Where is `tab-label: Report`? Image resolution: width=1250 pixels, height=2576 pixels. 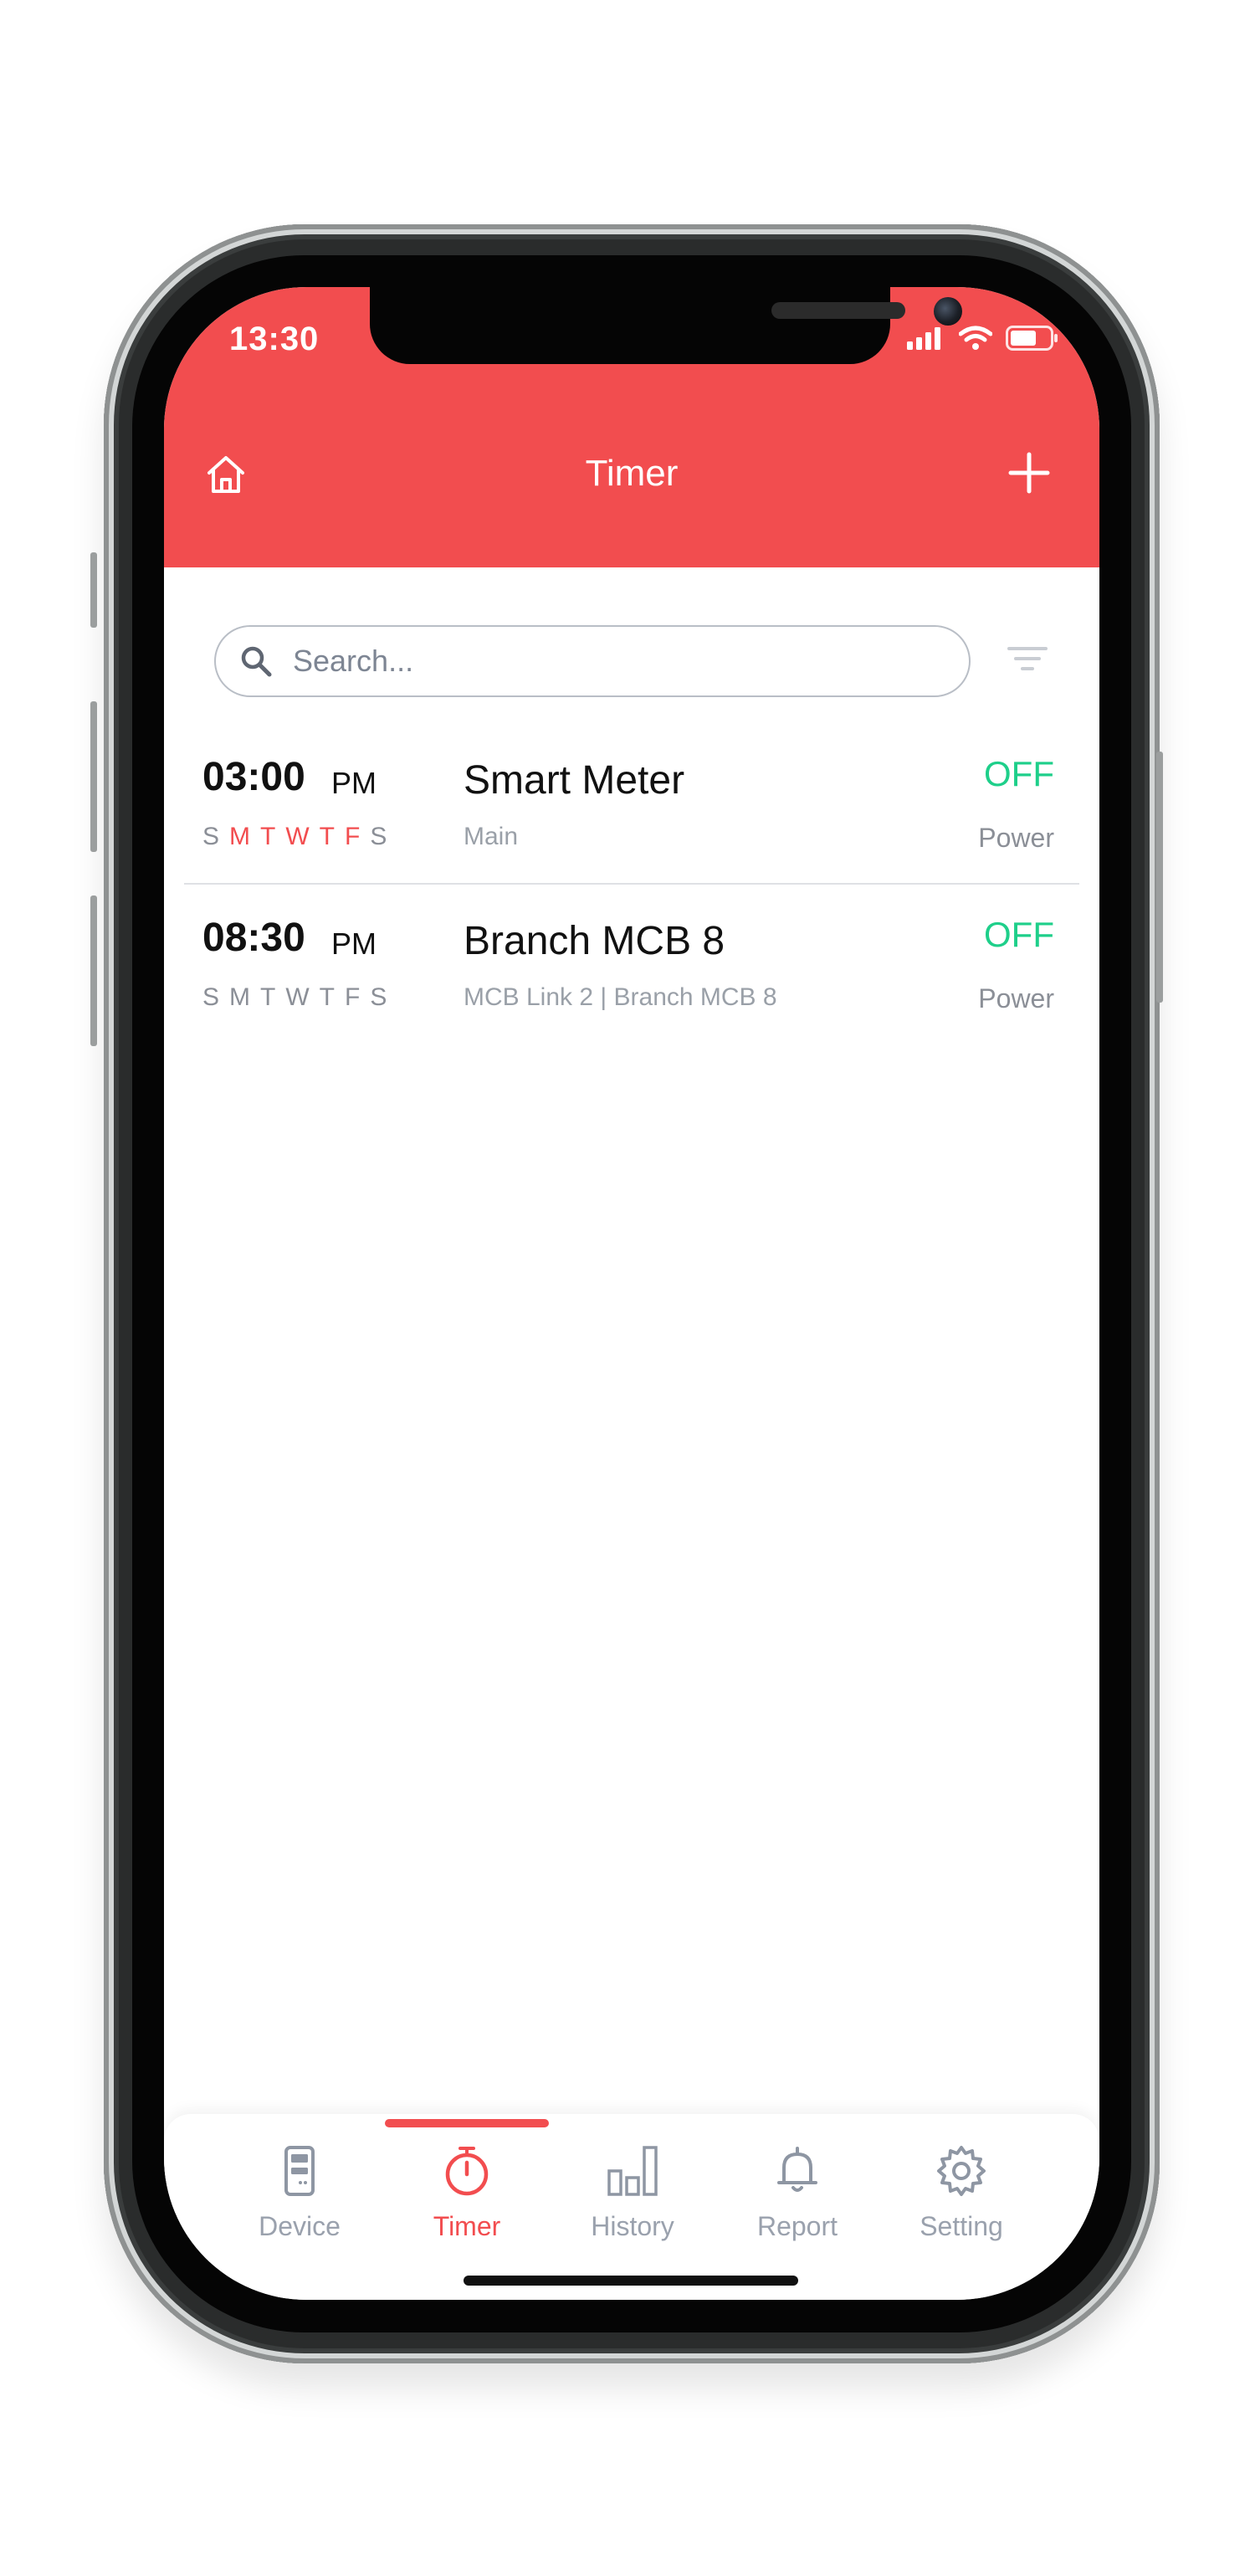
tab-label: Report is located at coordinates (797, 2226).